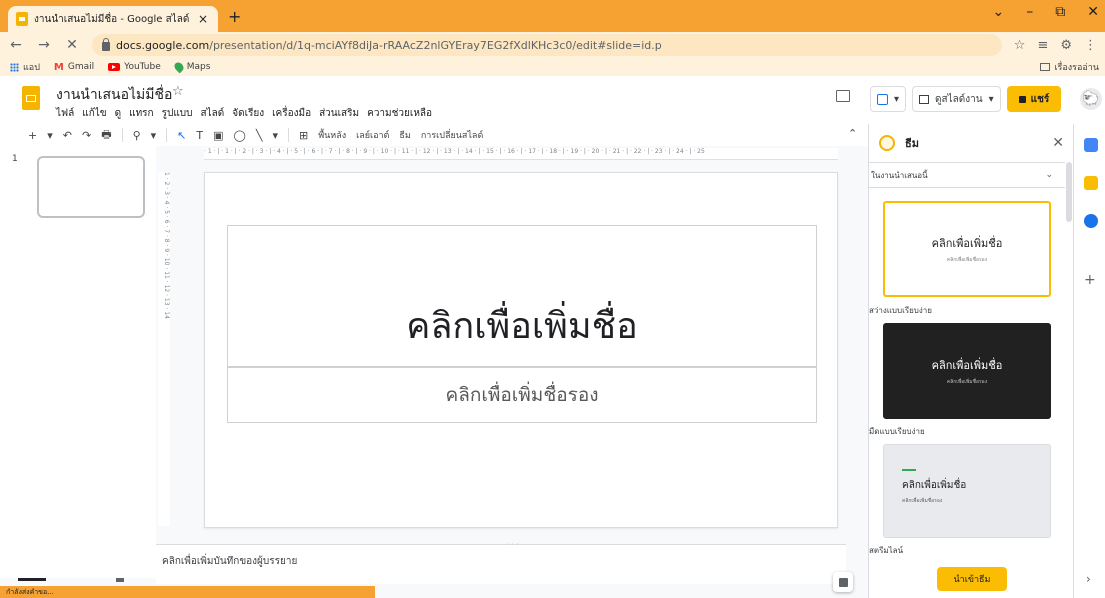  I want to click on minimize-icon: –, so click(1029, 12).